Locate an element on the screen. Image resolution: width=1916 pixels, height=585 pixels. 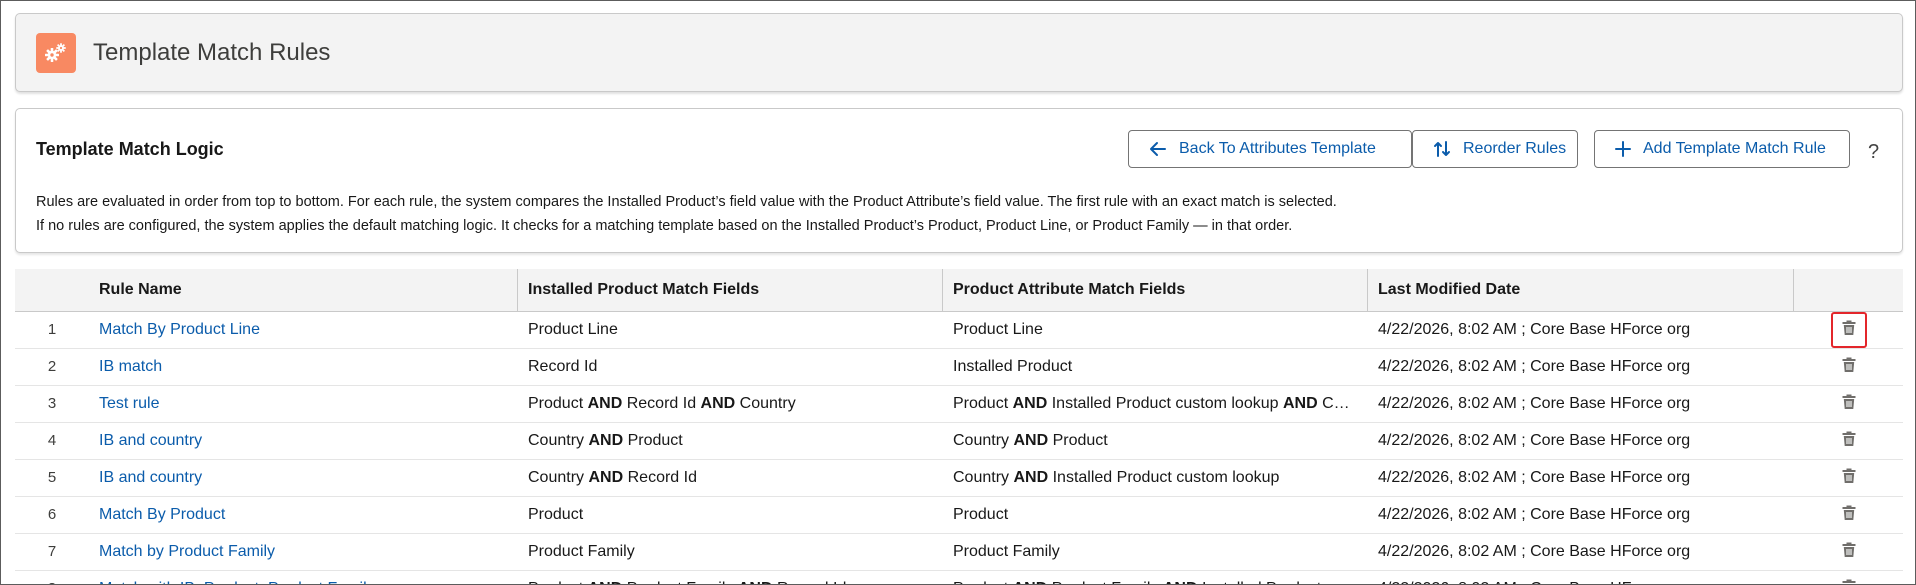
reorder-rules-button: Reorder Rules is located at coordinates (1495, 149).